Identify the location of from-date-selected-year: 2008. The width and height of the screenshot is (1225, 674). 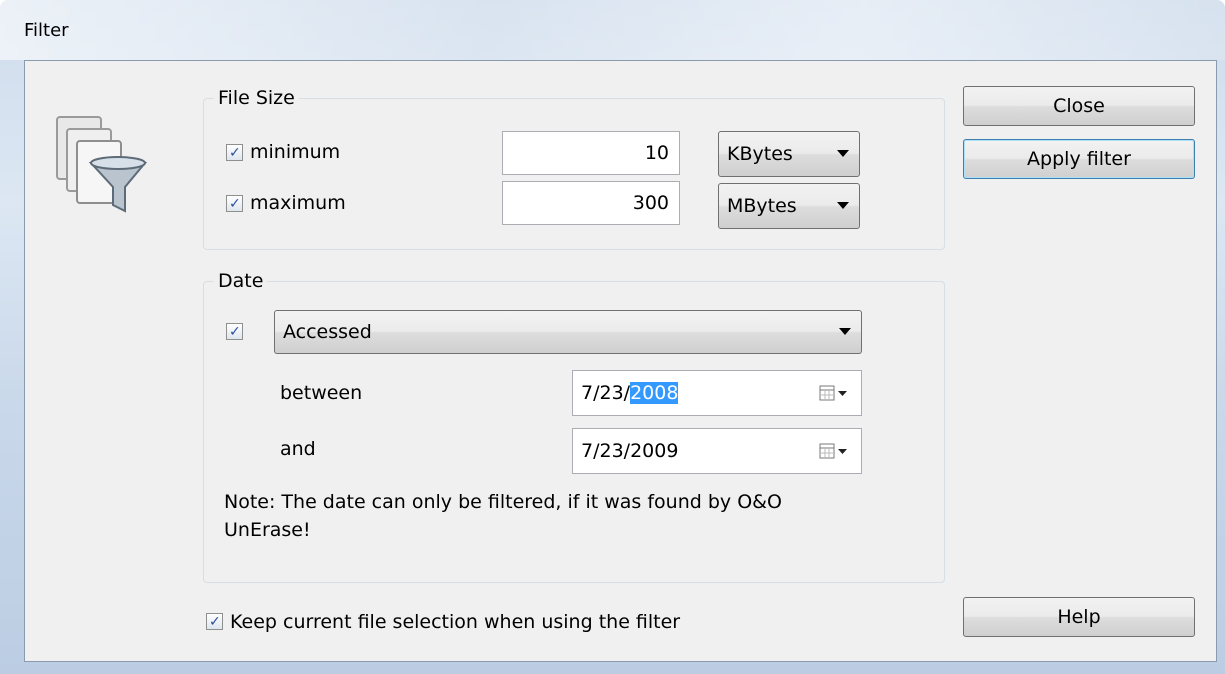
(654, 393).